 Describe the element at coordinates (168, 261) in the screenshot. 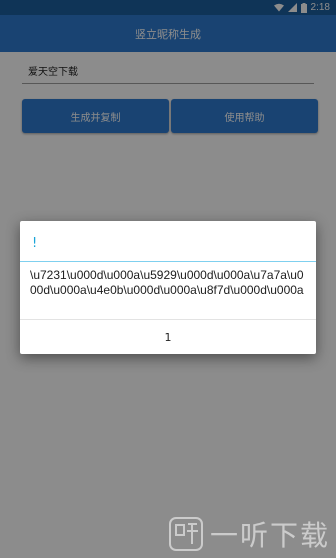

I see `dialog-title-divider` at that location.